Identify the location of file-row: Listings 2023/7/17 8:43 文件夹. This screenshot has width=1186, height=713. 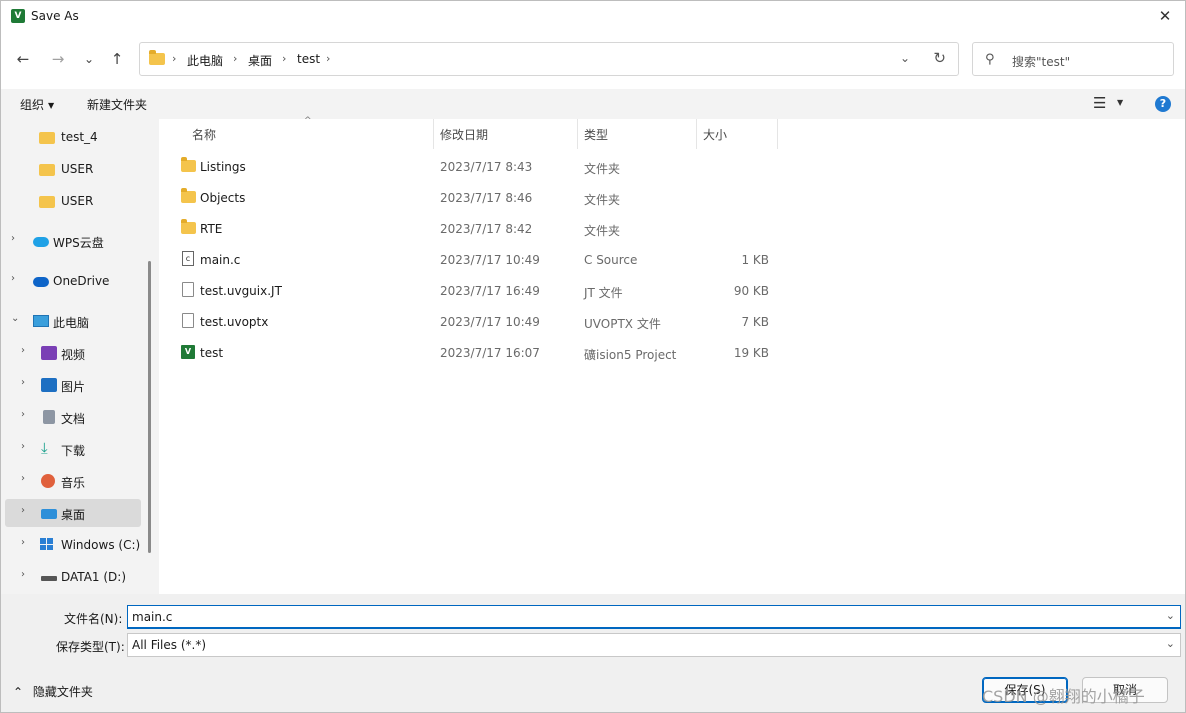
(469, 167).